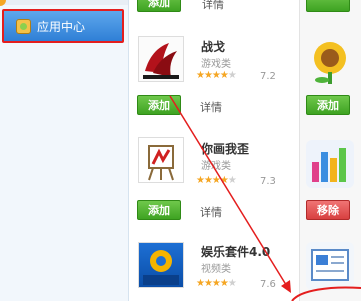 The width and height of the screenshot is (361, 301). Describe the element at coordinates (3, 3) in the screenshot. I see `logo-icon` at that location.